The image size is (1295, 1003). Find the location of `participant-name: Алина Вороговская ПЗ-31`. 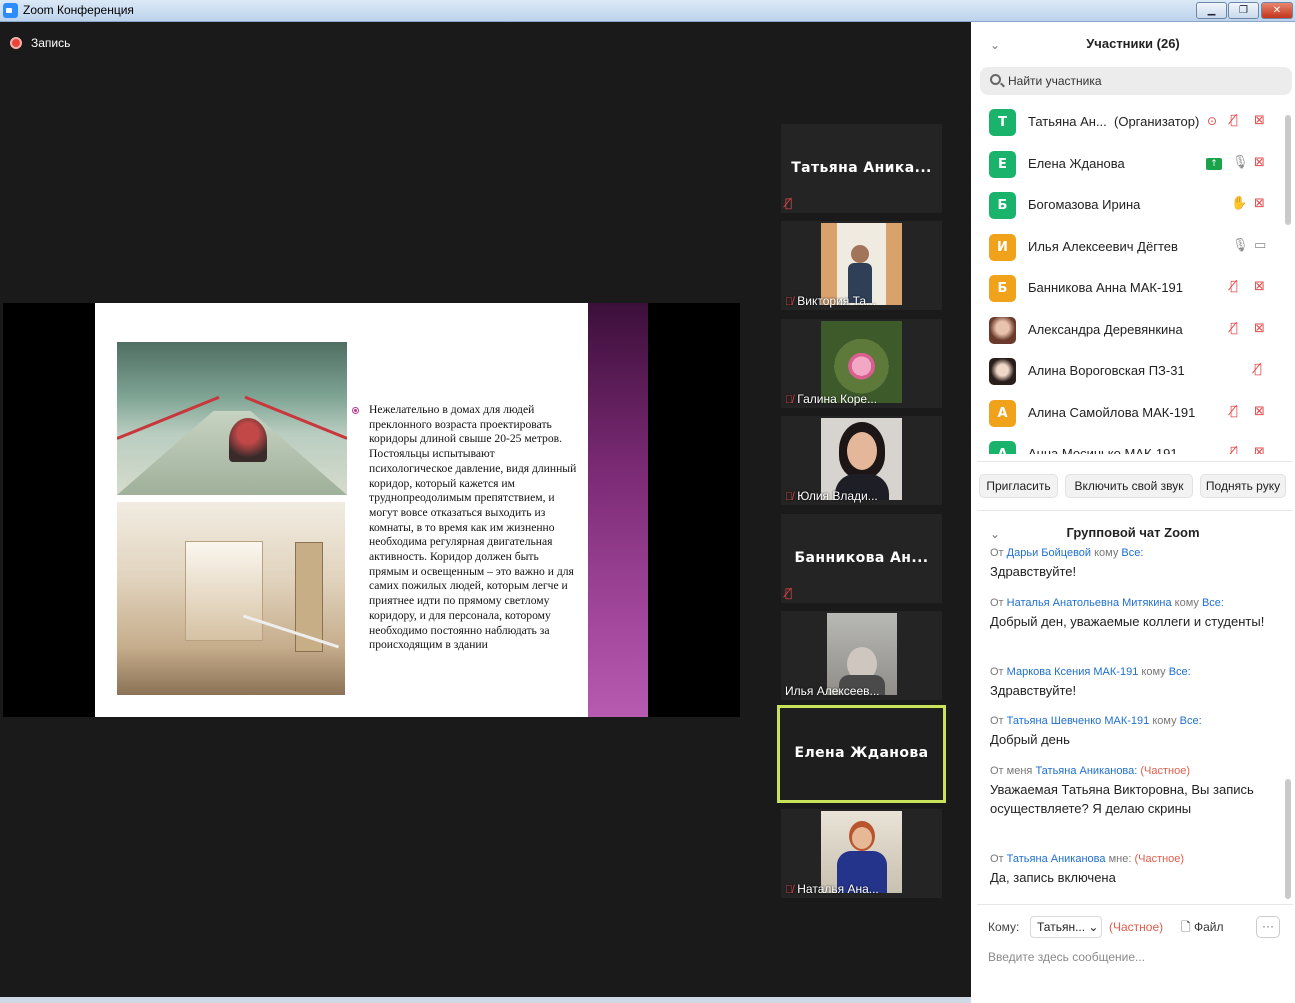

participant-name: Алина Вороговская ПЗ-31 is located at coordinates (1106, 370).